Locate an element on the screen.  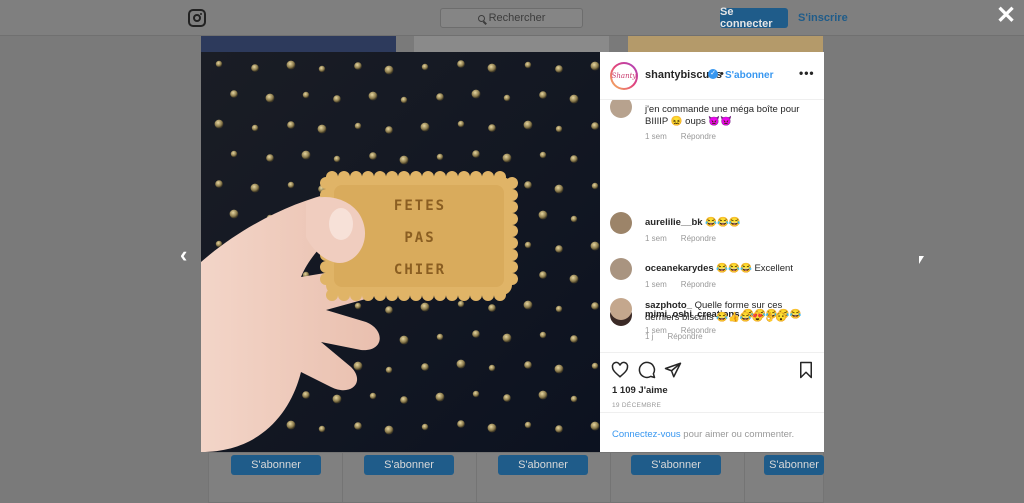
close-icon: ✕ is located at coordinates (1006, 16).